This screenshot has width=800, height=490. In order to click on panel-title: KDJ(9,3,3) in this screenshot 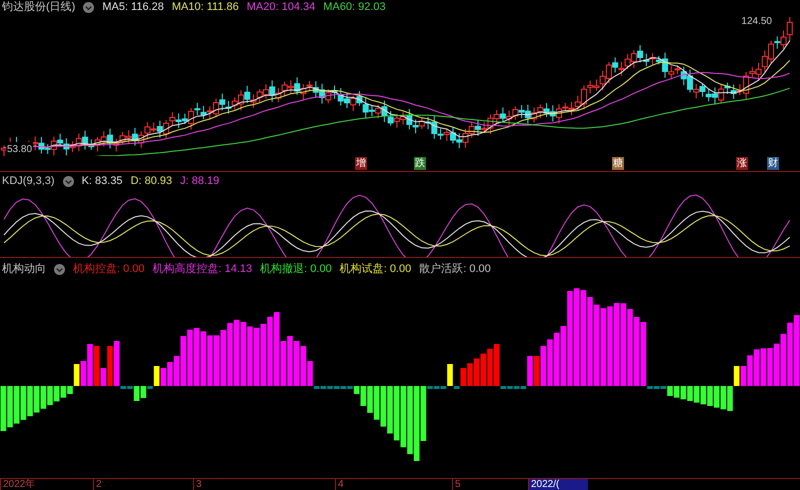, I will do `click(28, 181)`.